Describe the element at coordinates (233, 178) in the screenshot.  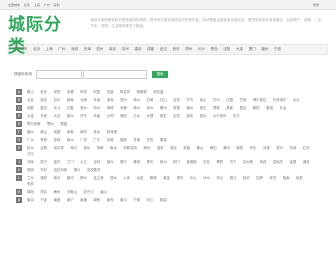
I see `city-link: 丽江` at that location.